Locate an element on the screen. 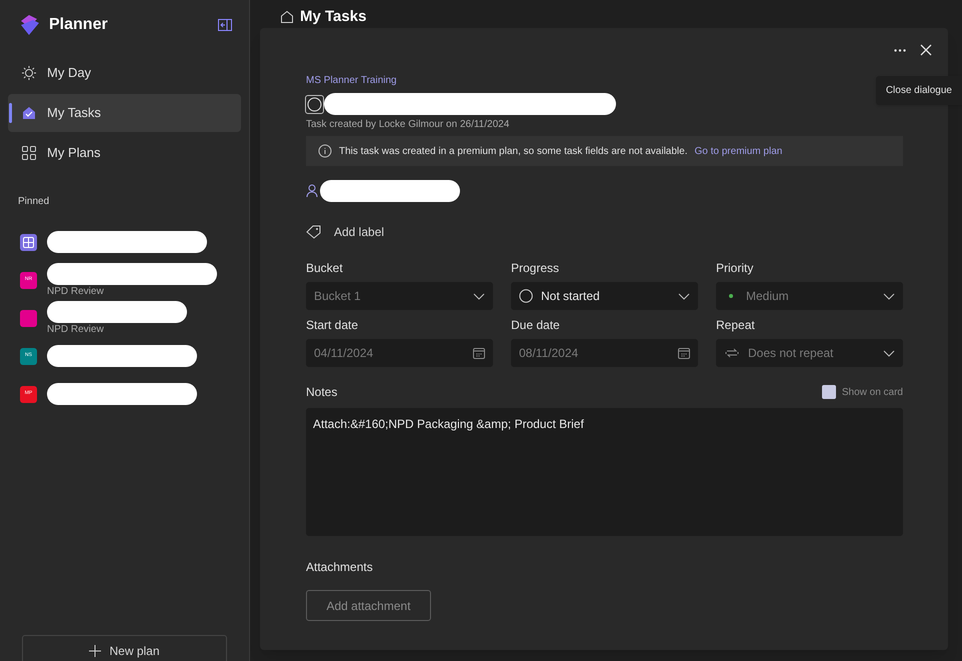 This screenshot has width=962, height=661. sun-icon is located at coordinates (29, 73).